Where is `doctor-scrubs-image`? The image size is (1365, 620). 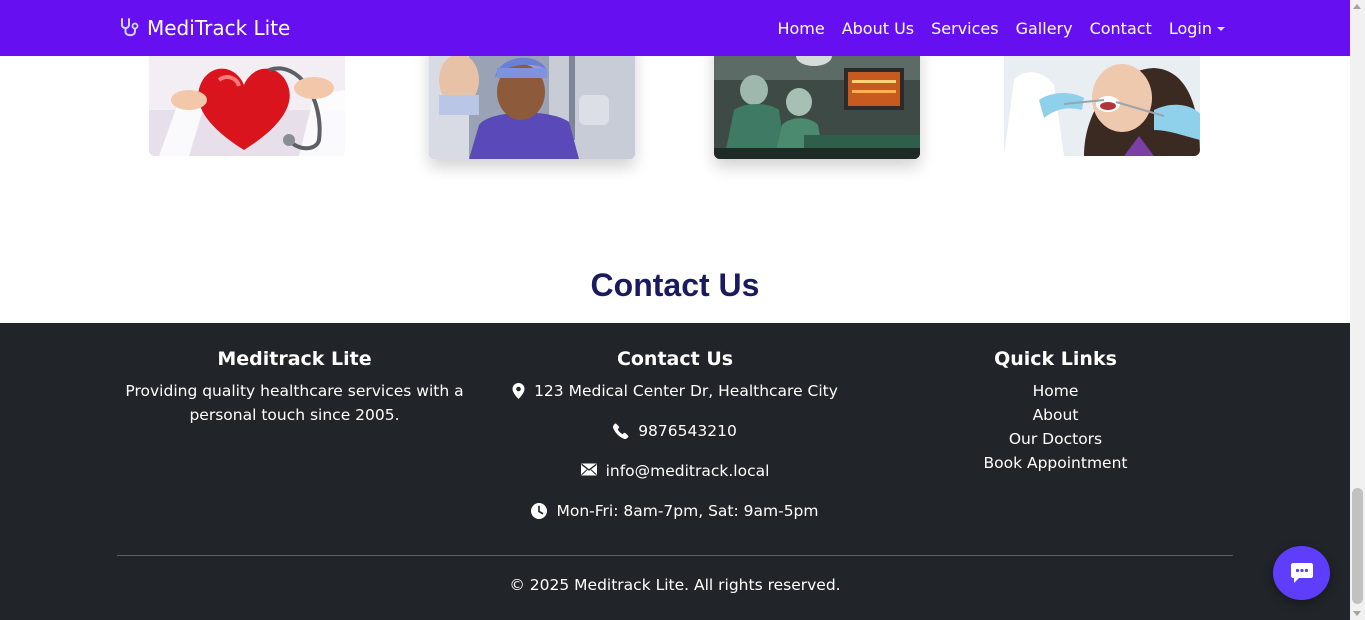
doctor-scrubs-image is located at coordinates (532, 99).